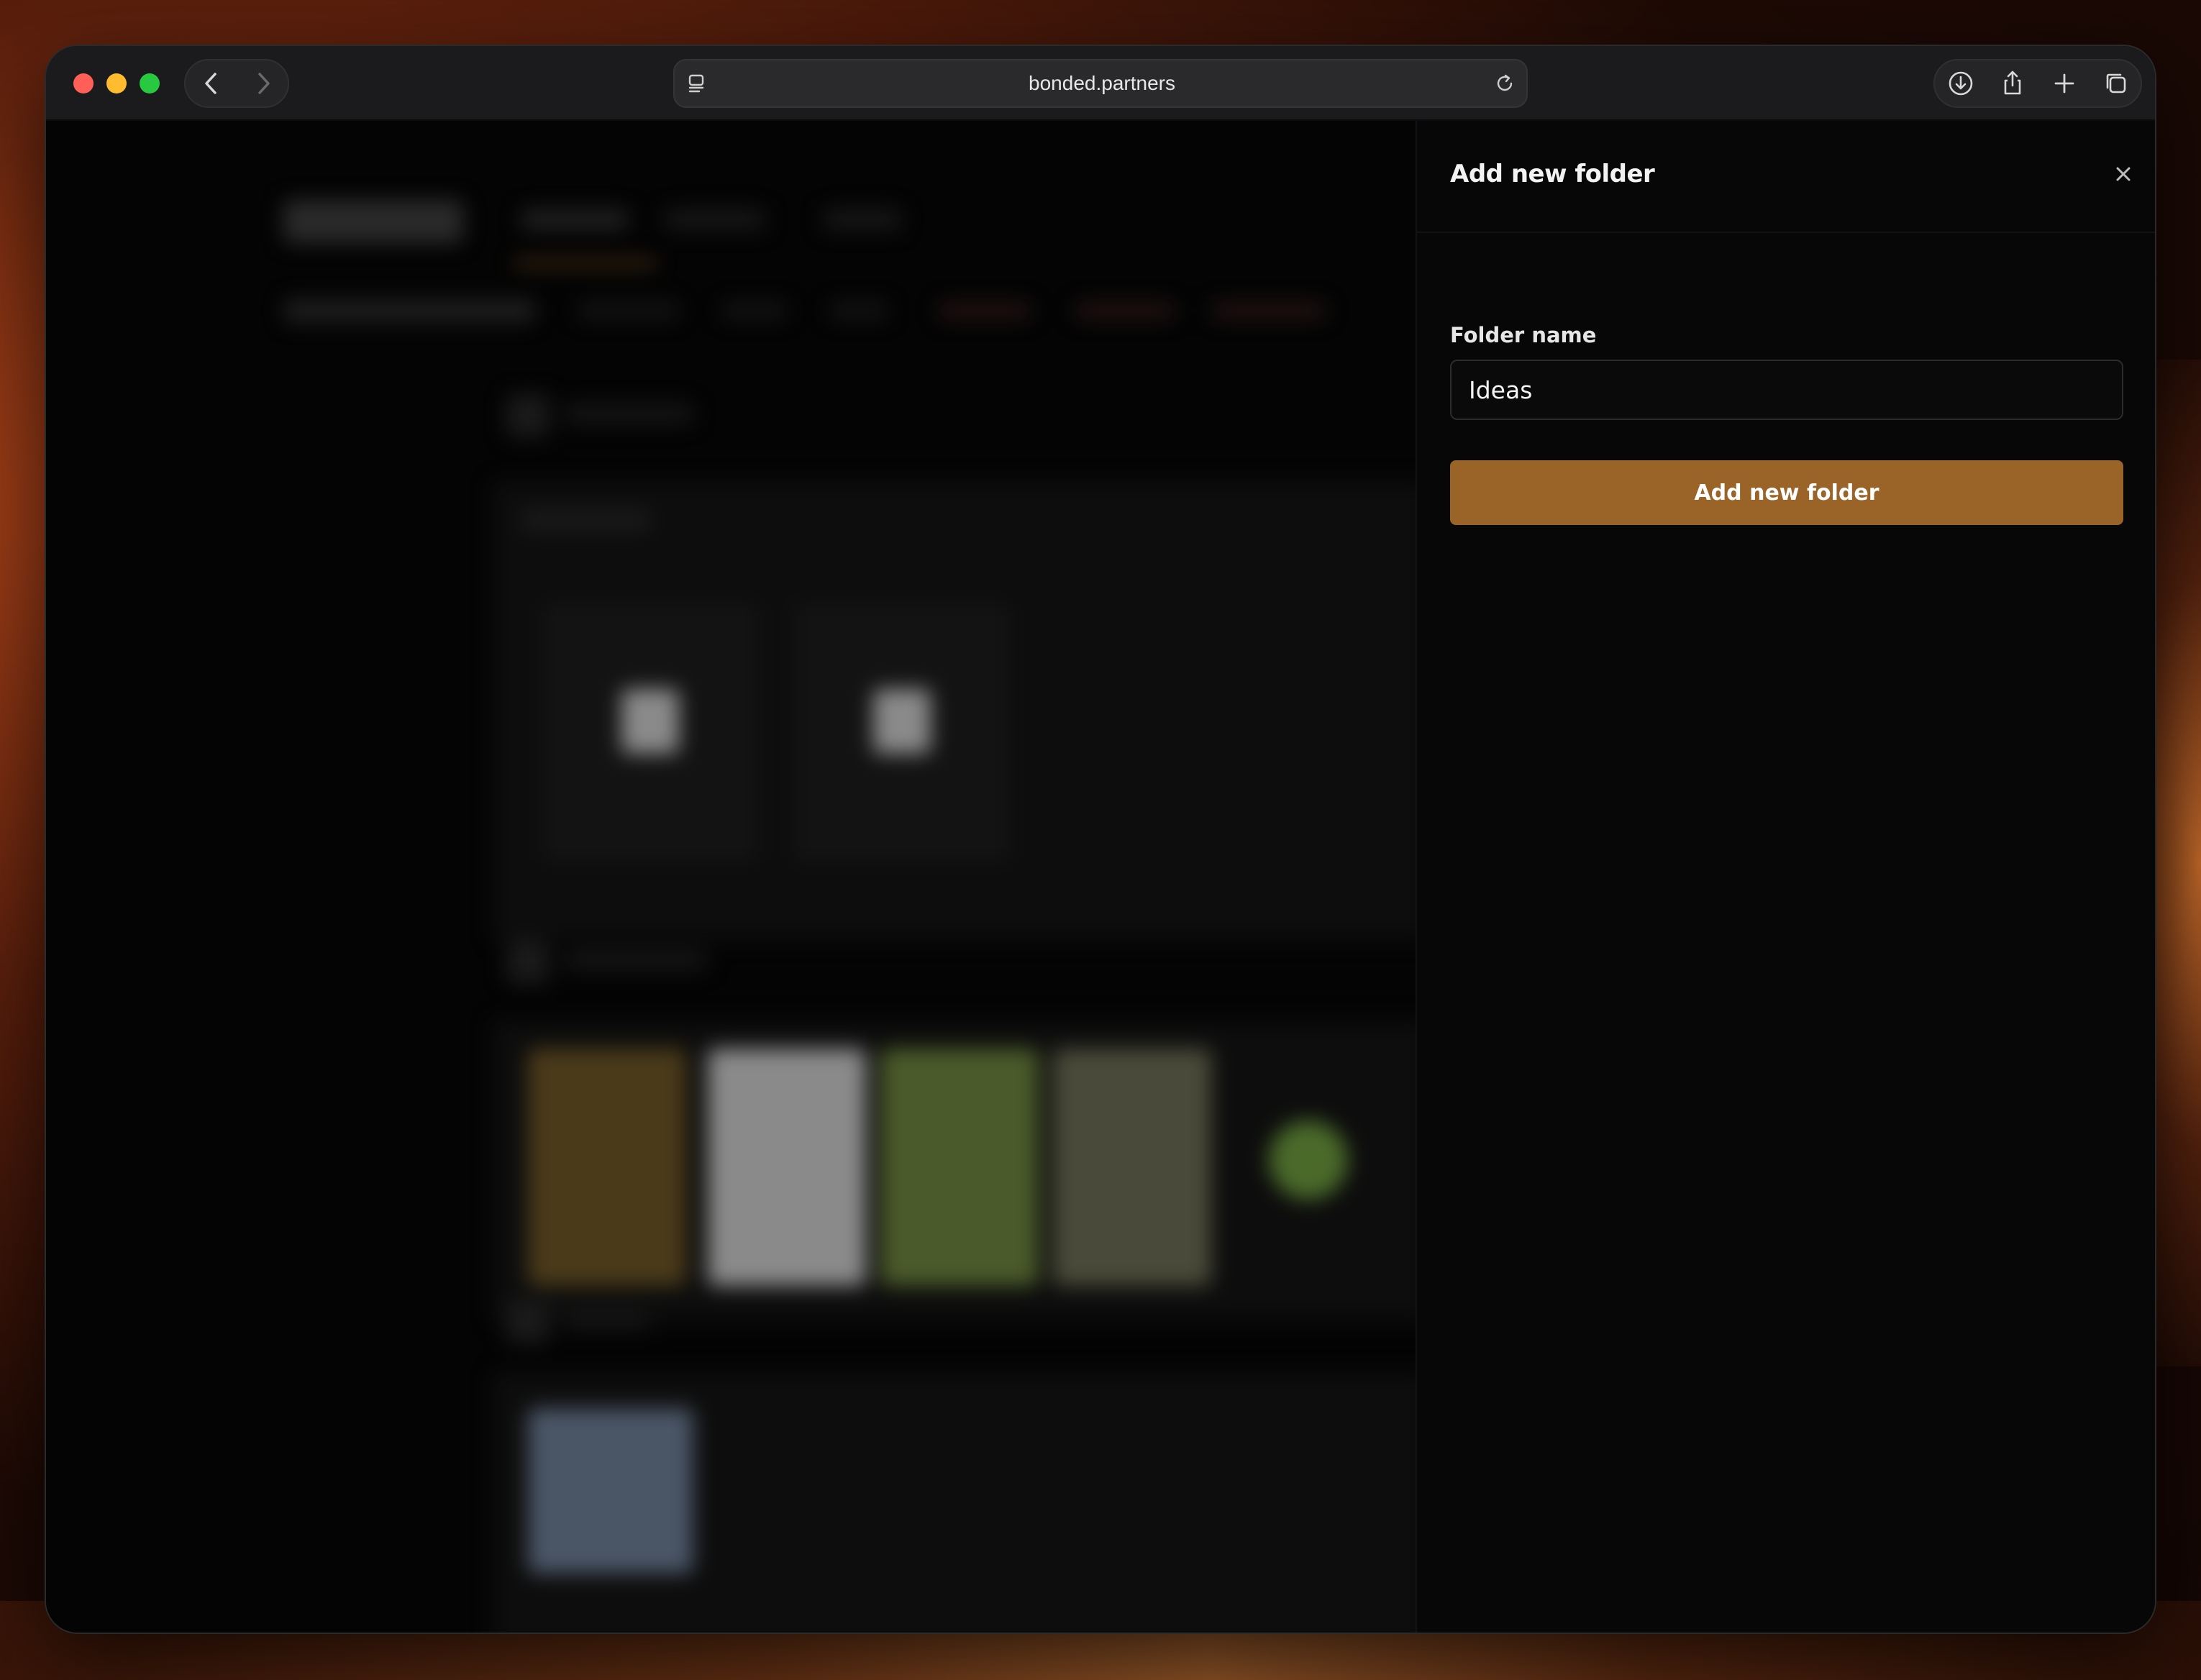  What do you see at coordinates (1786, 177) in the screenshot?
I see `drawer-header: Add new folder` at bounding box center [1786, 177].